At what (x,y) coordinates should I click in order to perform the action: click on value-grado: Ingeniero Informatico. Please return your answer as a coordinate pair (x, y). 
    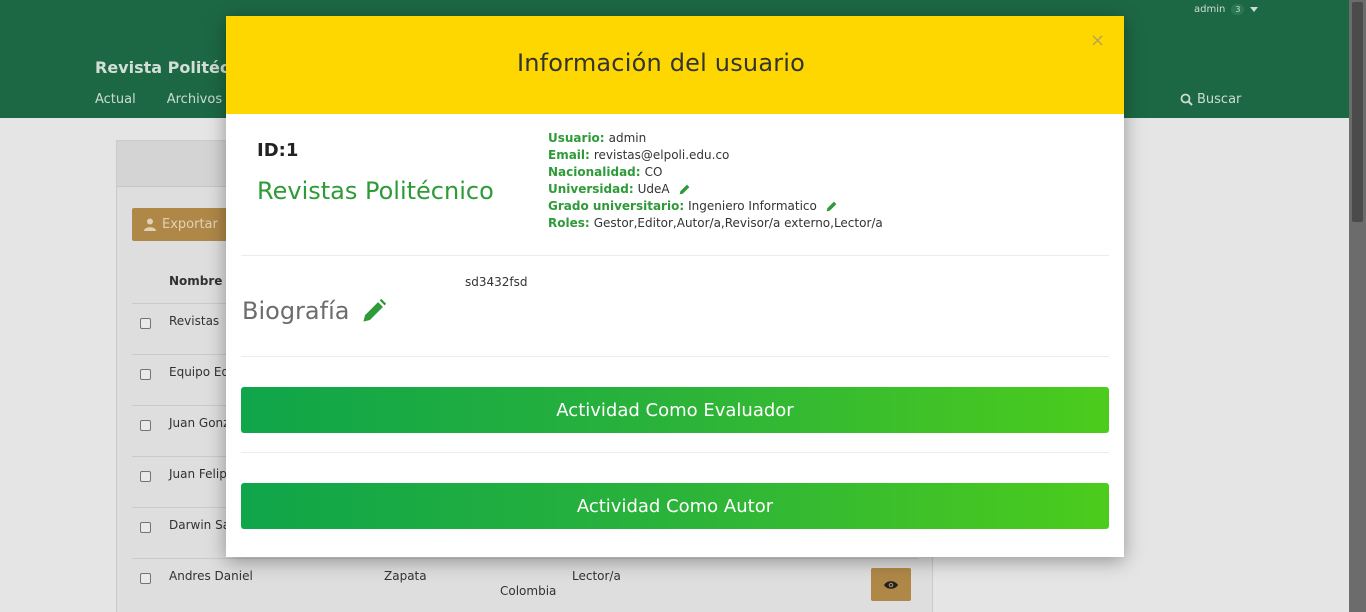
    Looking at the image, I should click on (752, 206).